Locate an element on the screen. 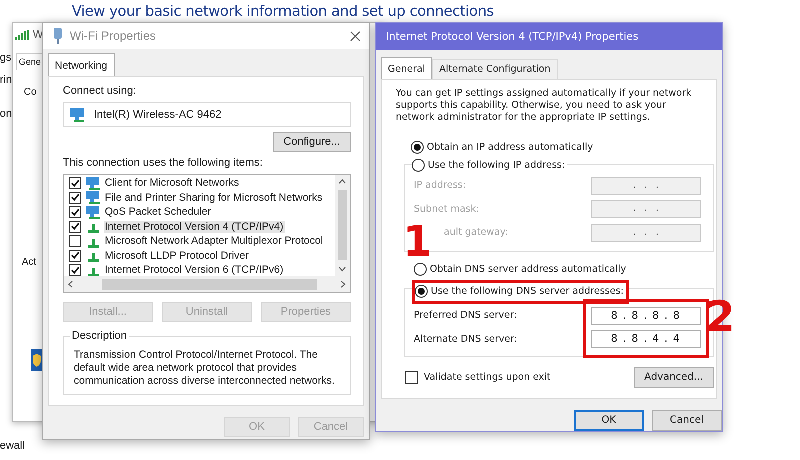 Image resolution: width=800 pixels, height=460 pixels. step-number: 2 is located at coordinates (721, 317).